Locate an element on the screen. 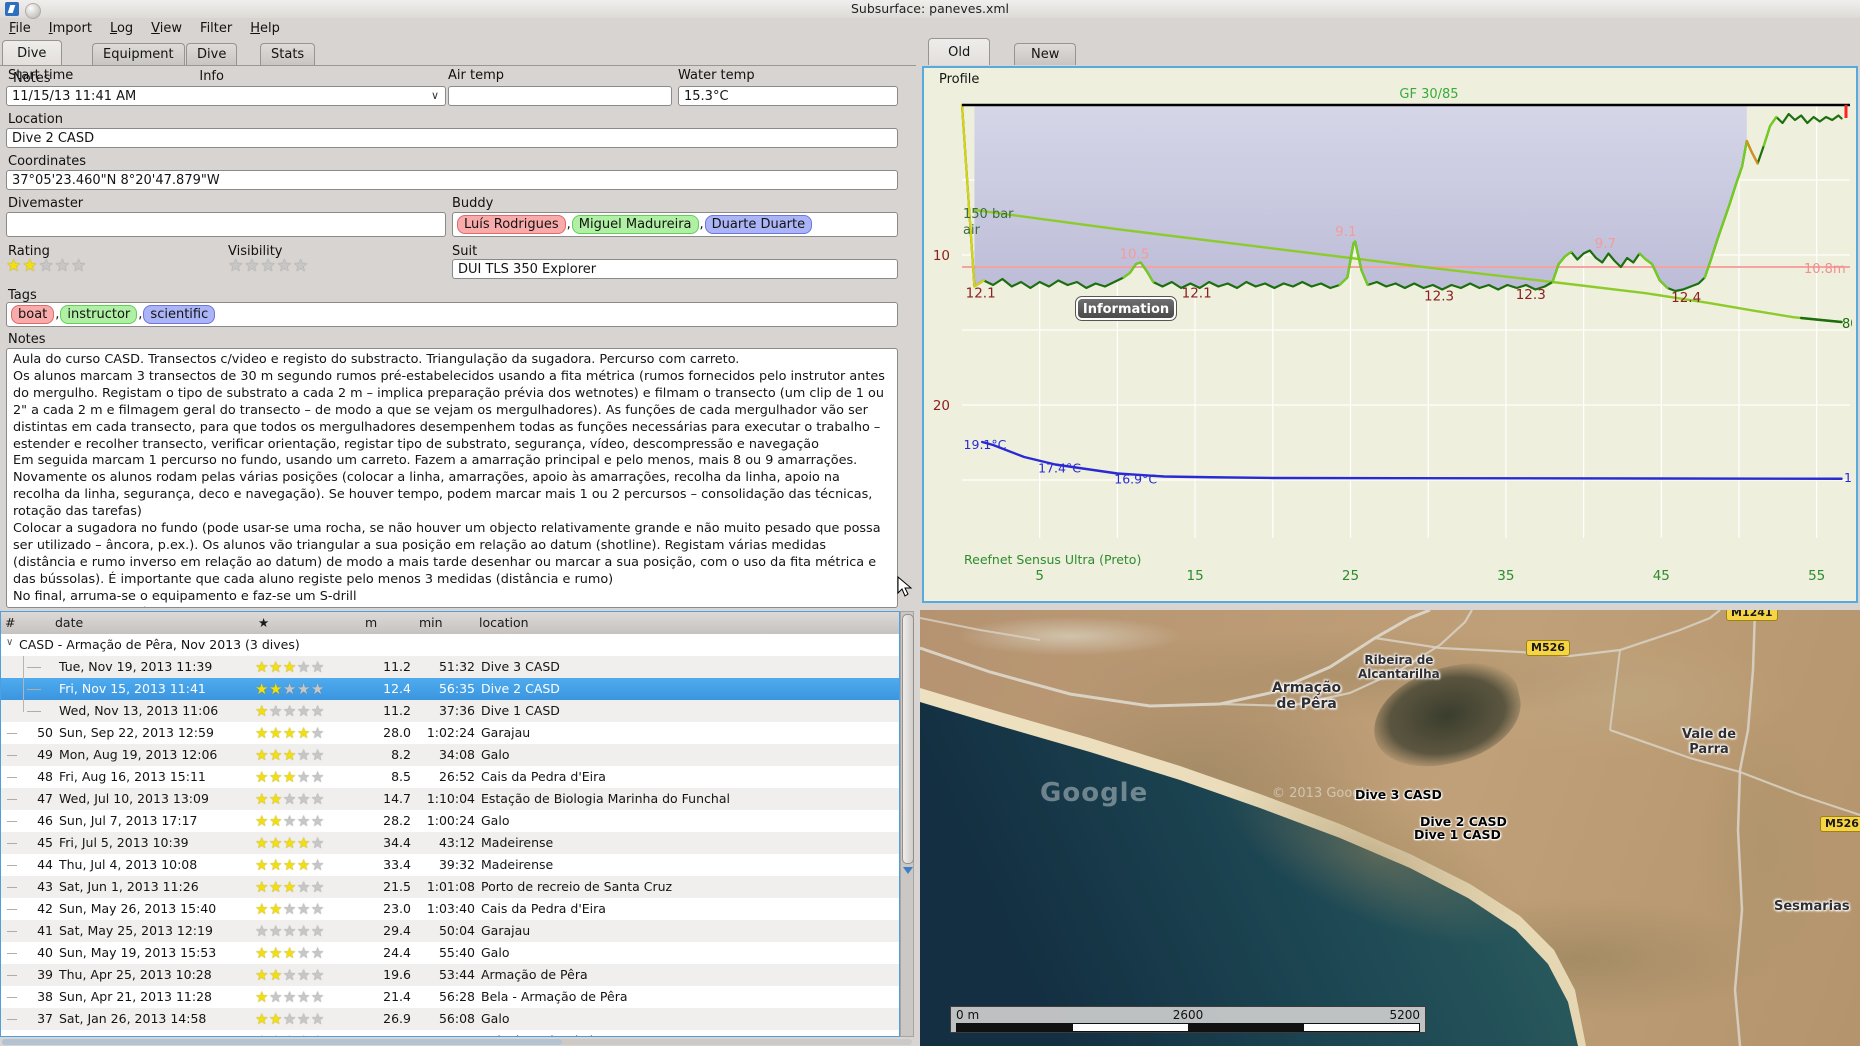 This screenshot has height=1046, width=1860. window-title: Subsurface: paneves.xml is located at coordinates (929, 8).